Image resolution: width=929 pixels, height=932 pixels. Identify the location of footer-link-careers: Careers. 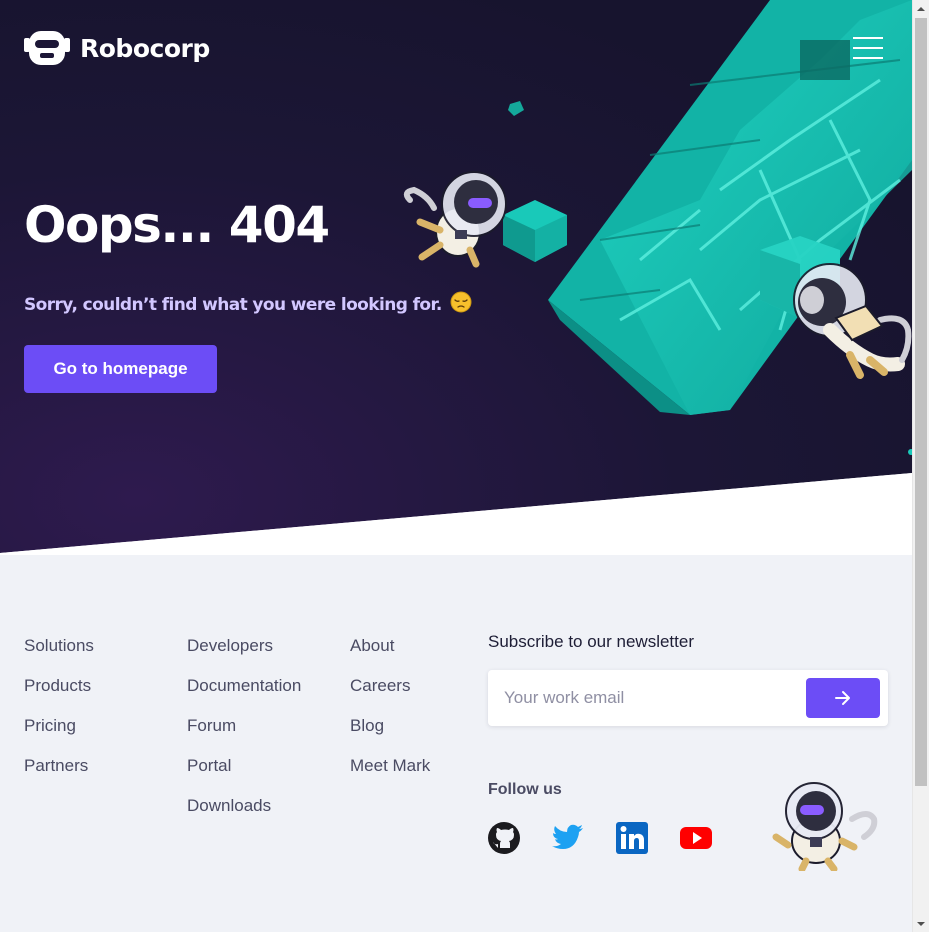
(390, 696).